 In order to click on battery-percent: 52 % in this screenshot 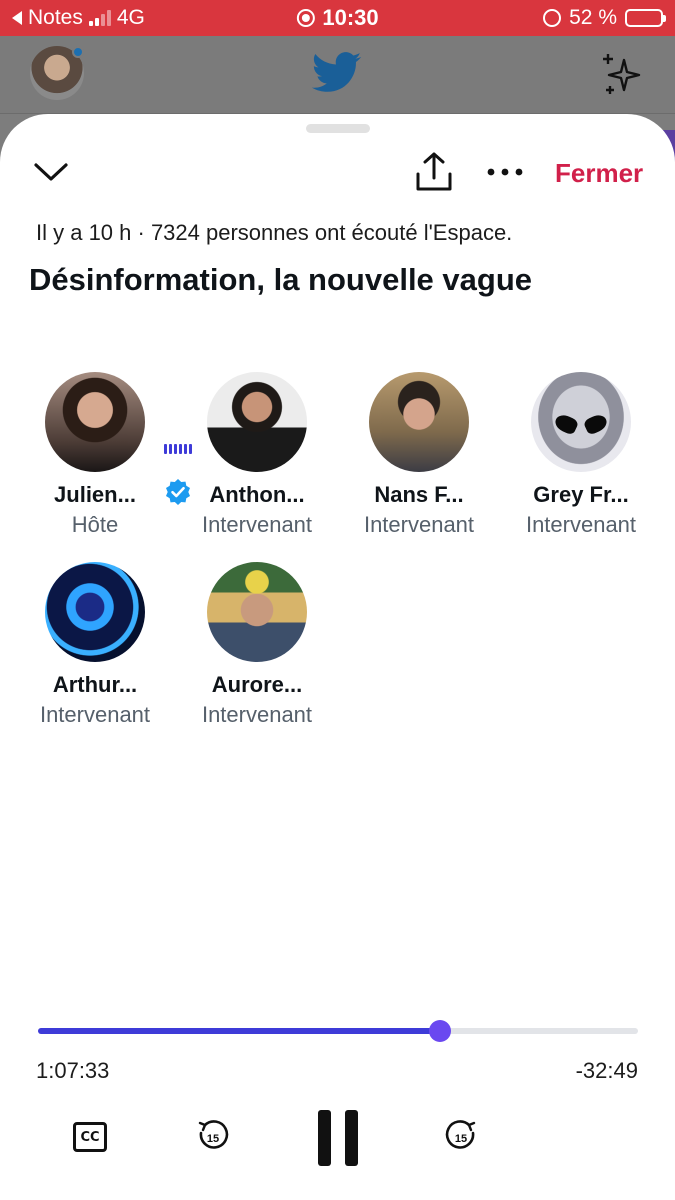, I will do `click(593, 17)`.